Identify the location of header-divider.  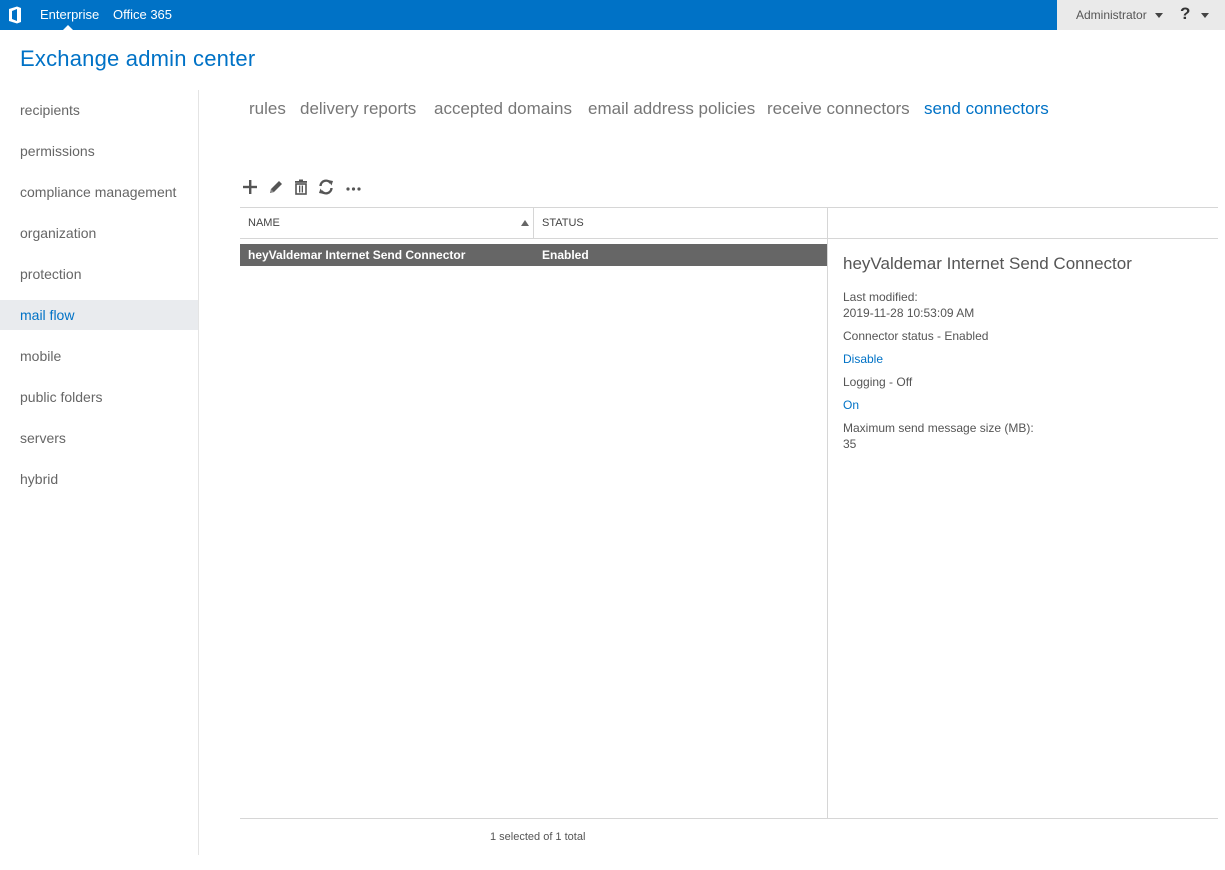
(729, 238).